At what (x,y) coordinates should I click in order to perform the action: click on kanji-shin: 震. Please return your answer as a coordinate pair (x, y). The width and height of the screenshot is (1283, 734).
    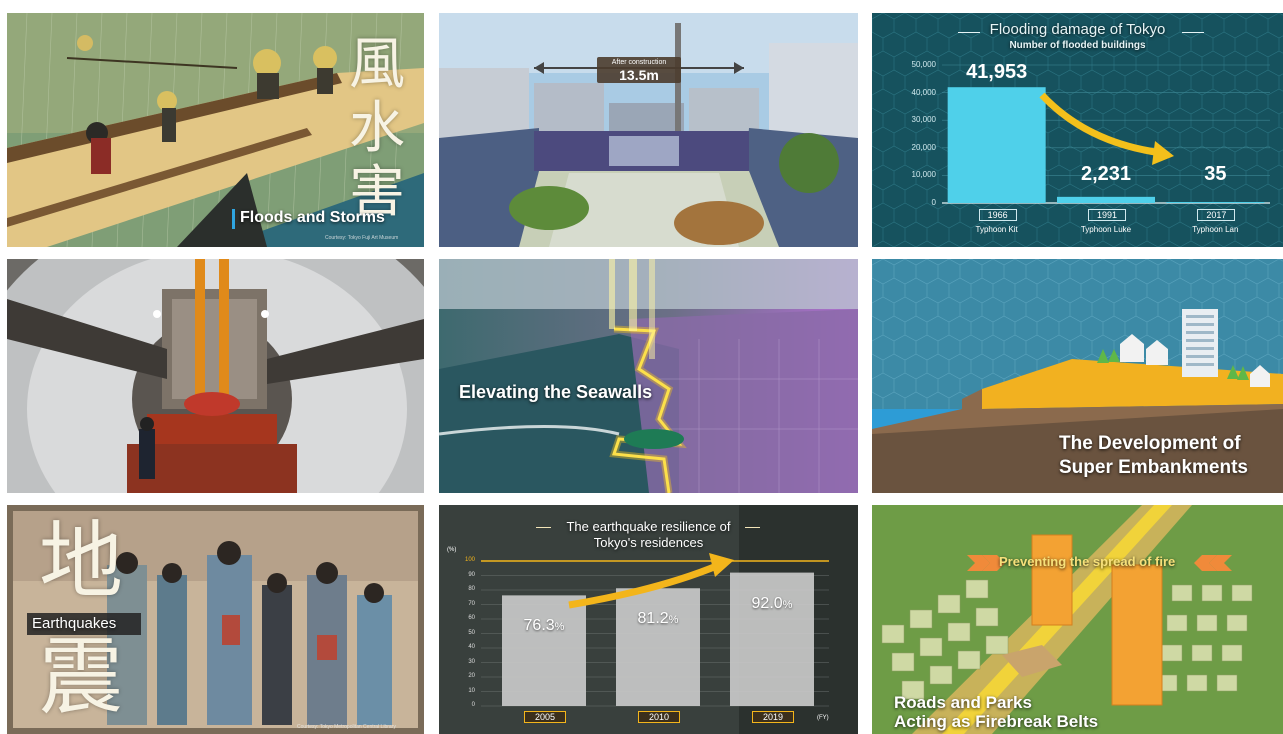
    Looking at the image, I should click on (81, 677).